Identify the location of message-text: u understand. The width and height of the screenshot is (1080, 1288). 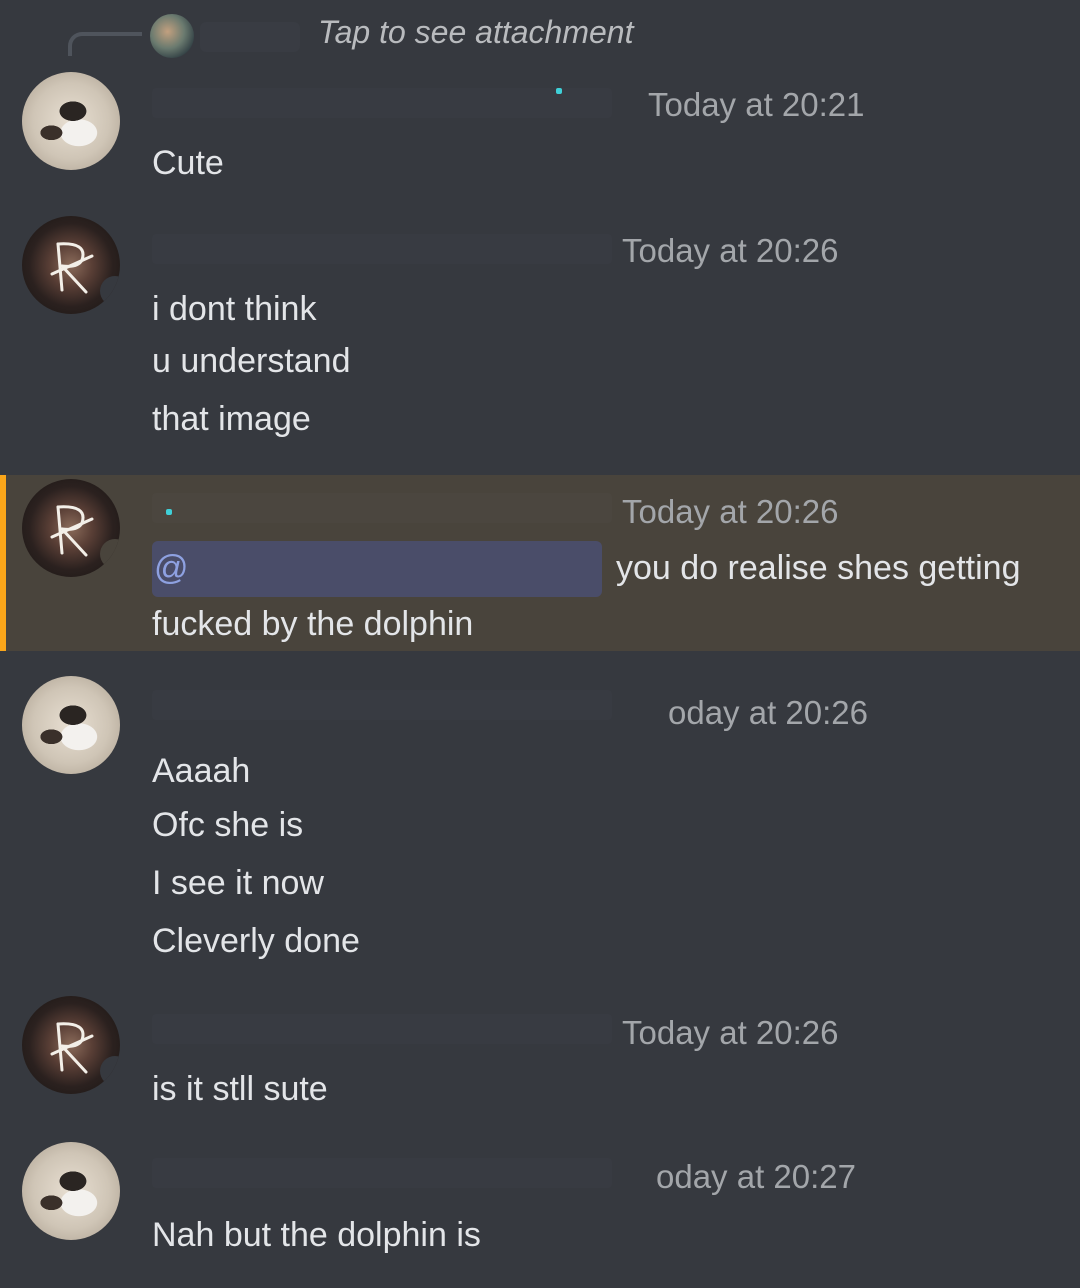
(251, 361).